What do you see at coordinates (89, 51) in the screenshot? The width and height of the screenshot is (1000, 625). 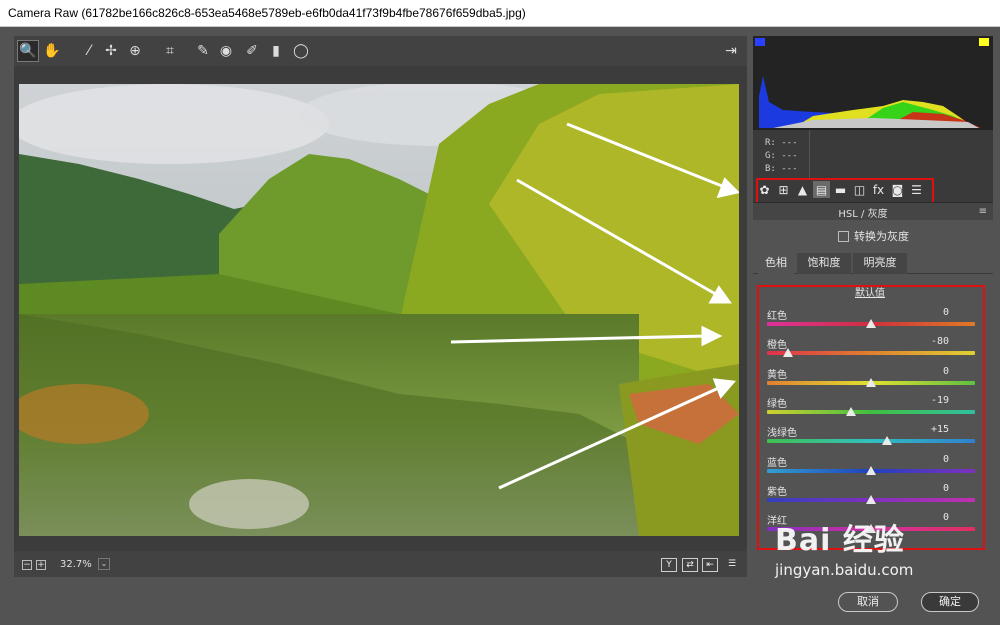 I see `eyedropper-icon: ⁄` at bounding box center [89, 51].